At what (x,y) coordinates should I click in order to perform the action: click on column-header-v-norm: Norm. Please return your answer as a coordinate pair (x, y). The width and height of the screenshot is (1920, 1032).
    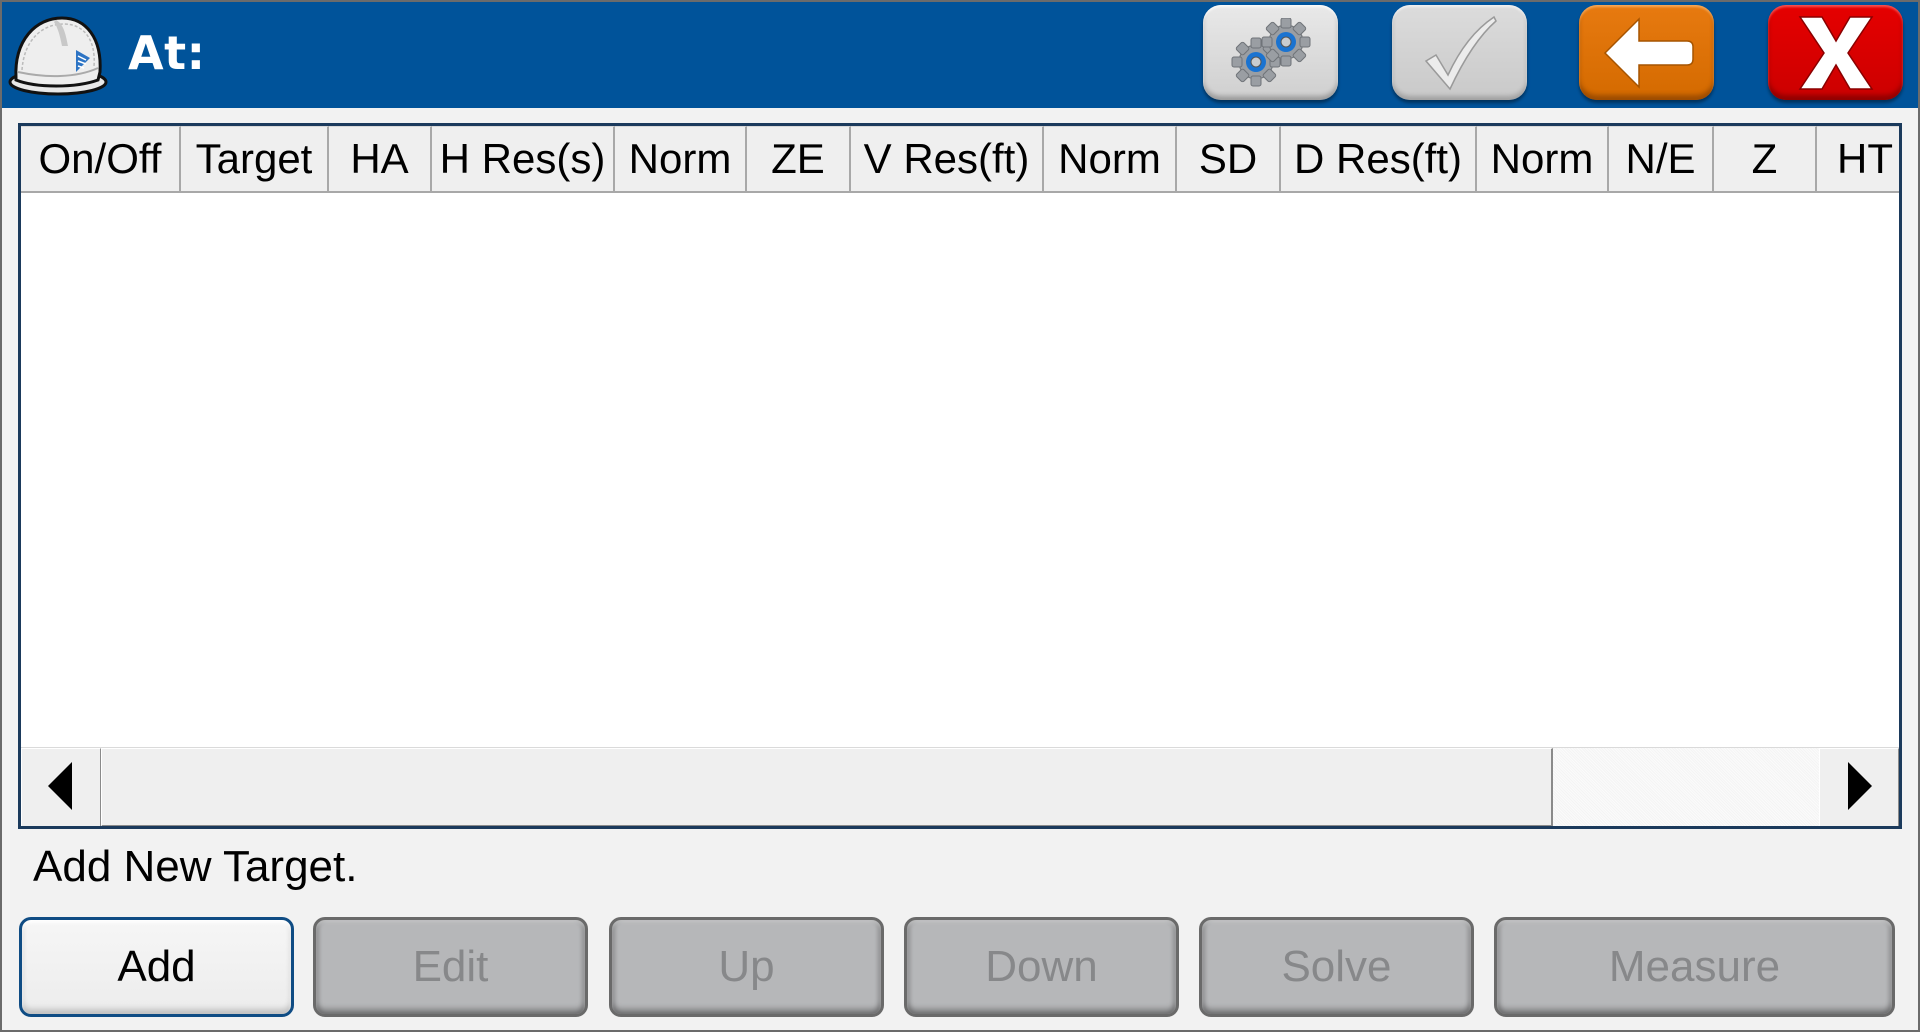
    Looking at the image, I should click on (1110, 158).